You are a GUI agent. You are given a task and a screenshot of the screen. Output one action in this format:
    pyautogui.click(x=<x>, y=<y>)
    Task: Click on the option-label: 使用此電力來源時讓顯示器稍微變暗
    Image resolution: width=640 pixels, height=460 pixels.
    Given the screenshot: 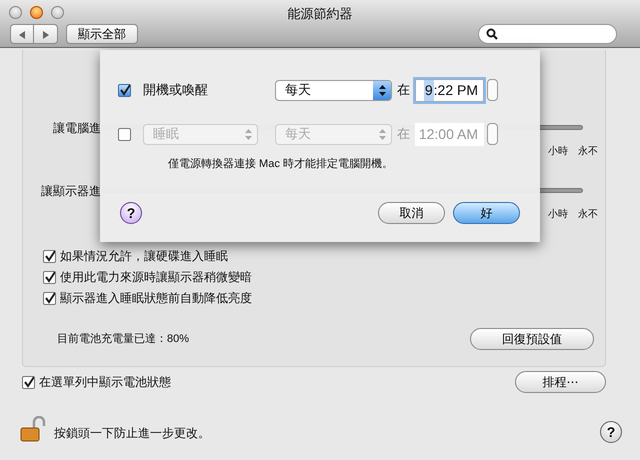 What is the action you would take?
    pyautogui.click(x=156, y=277)
    